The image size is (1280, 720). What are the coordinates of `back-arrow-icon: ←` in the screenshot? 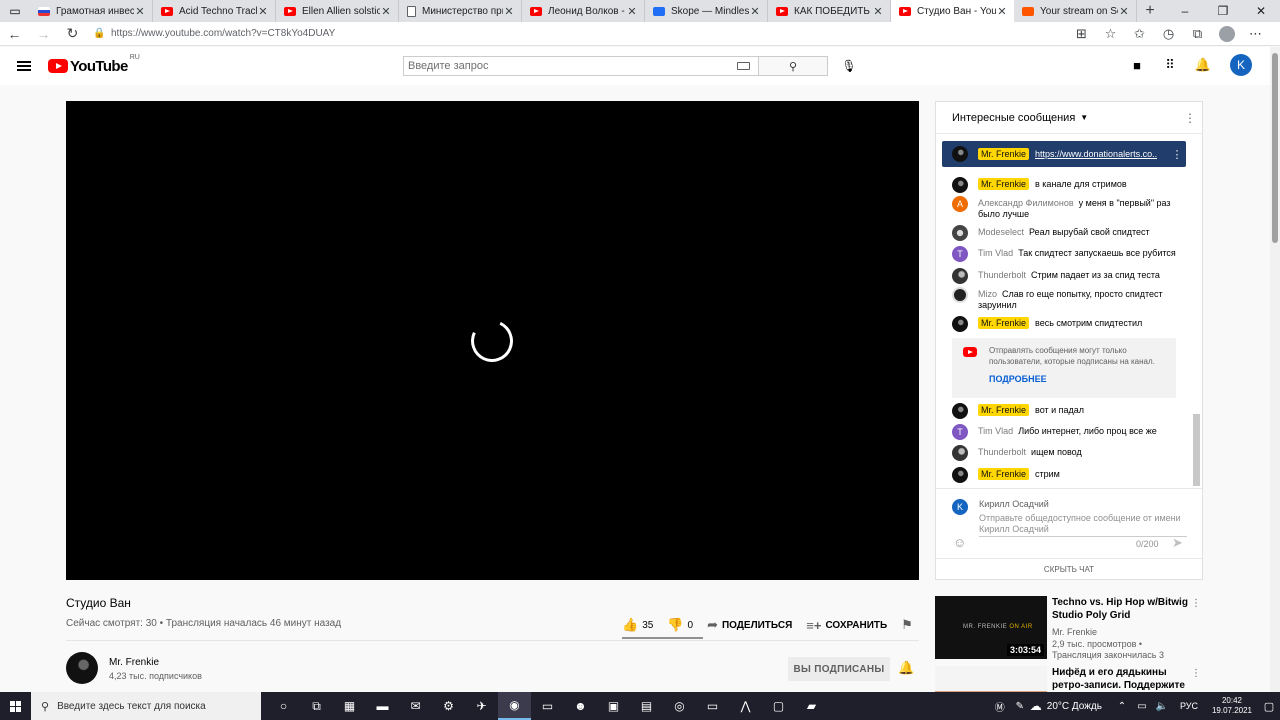 It's located at (14, 34).